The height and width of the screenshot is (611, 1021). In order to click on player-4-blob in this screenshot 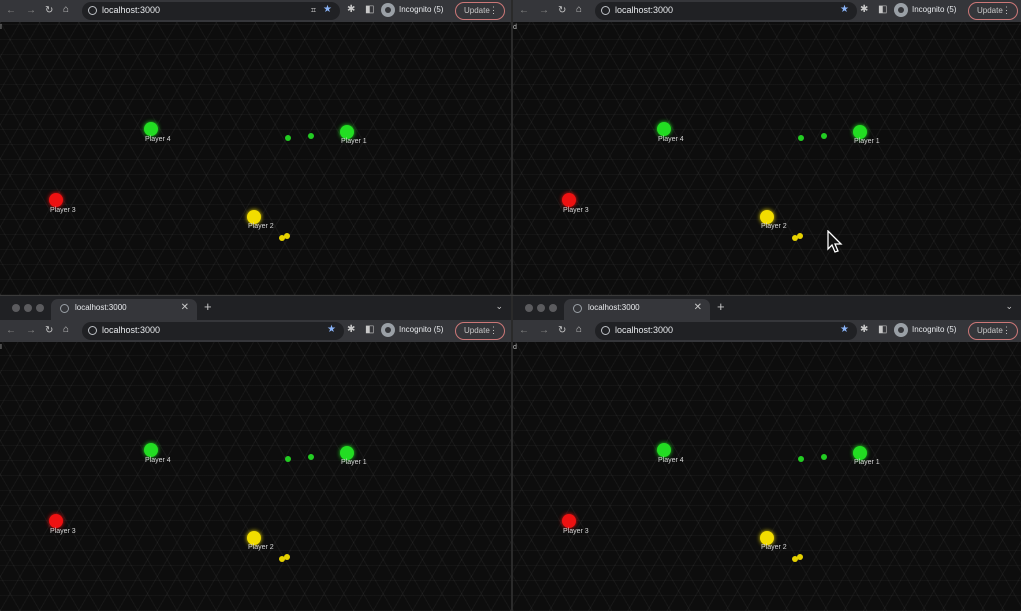, I will do `click(151, 450)`.